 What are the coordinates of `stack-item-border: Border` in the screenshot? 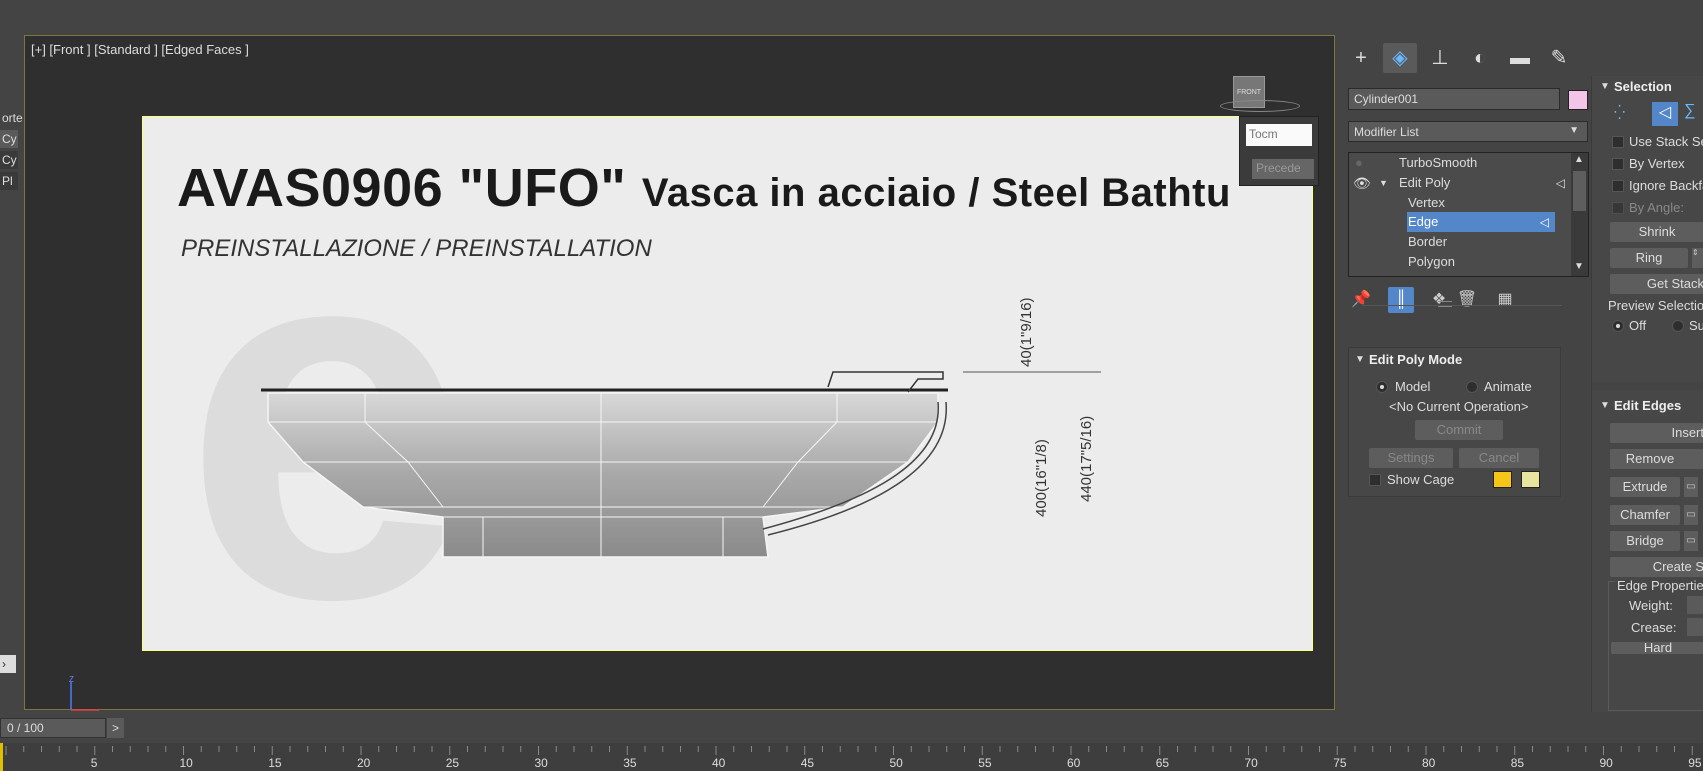 It's located at (1460, 242).